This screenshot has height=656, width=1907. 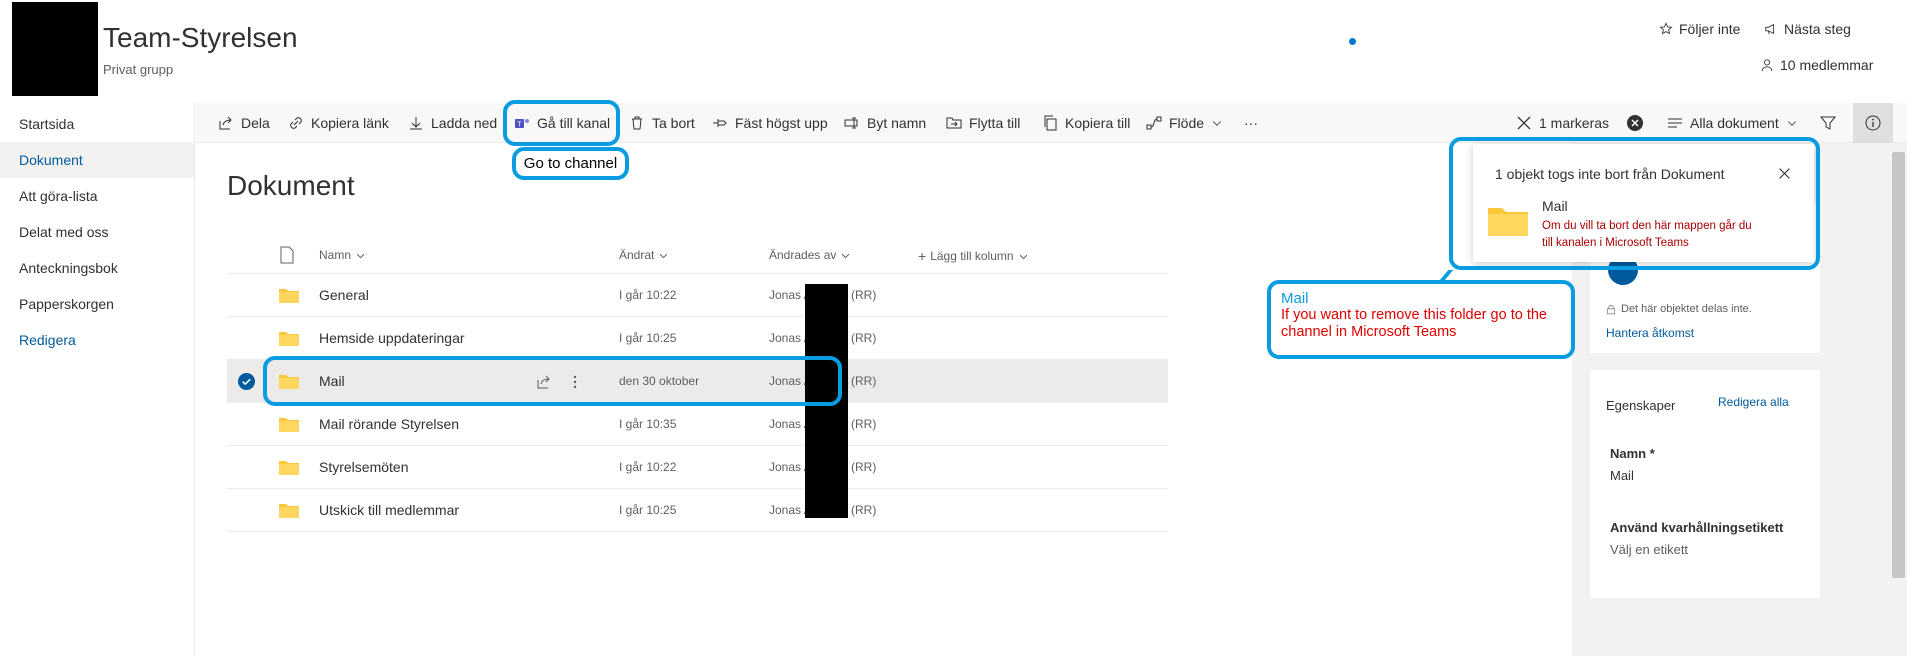 I want to click on more-button: ···, so click(x=1251, y=123).